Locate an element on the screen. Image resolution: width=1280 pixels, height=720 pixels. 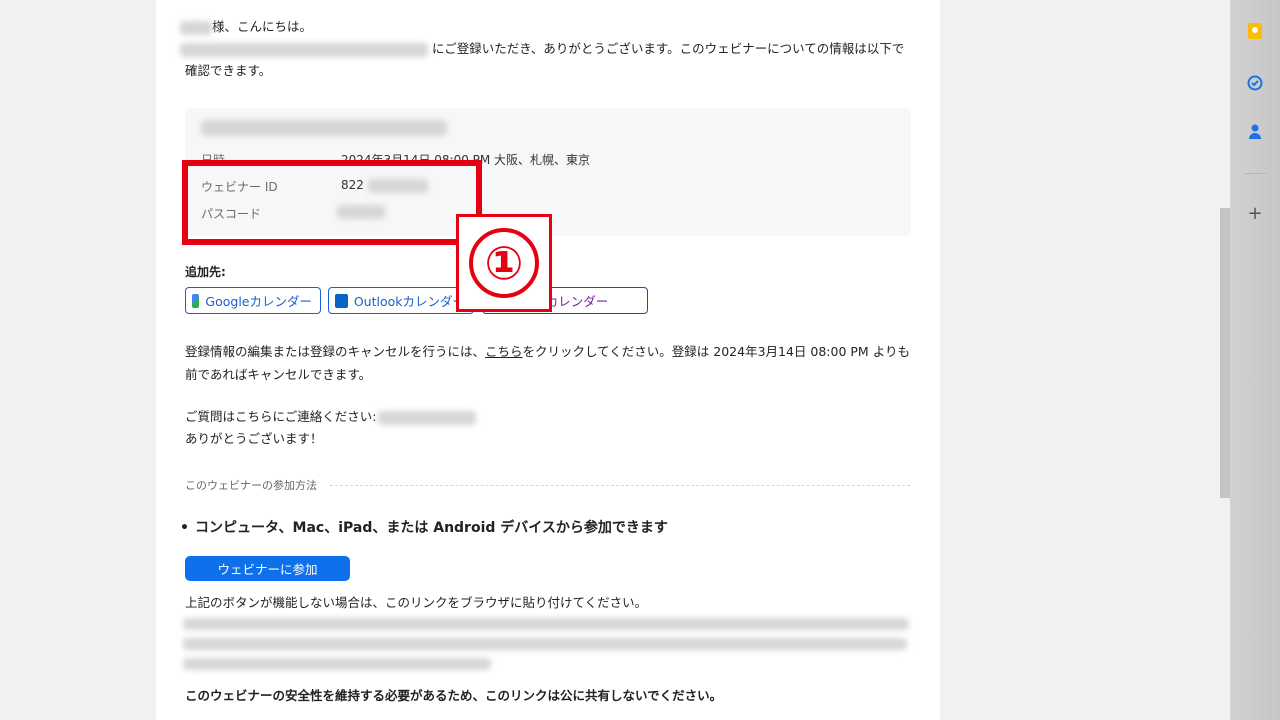
tasks-icon-graphic is located at coordinates (1255, 83).